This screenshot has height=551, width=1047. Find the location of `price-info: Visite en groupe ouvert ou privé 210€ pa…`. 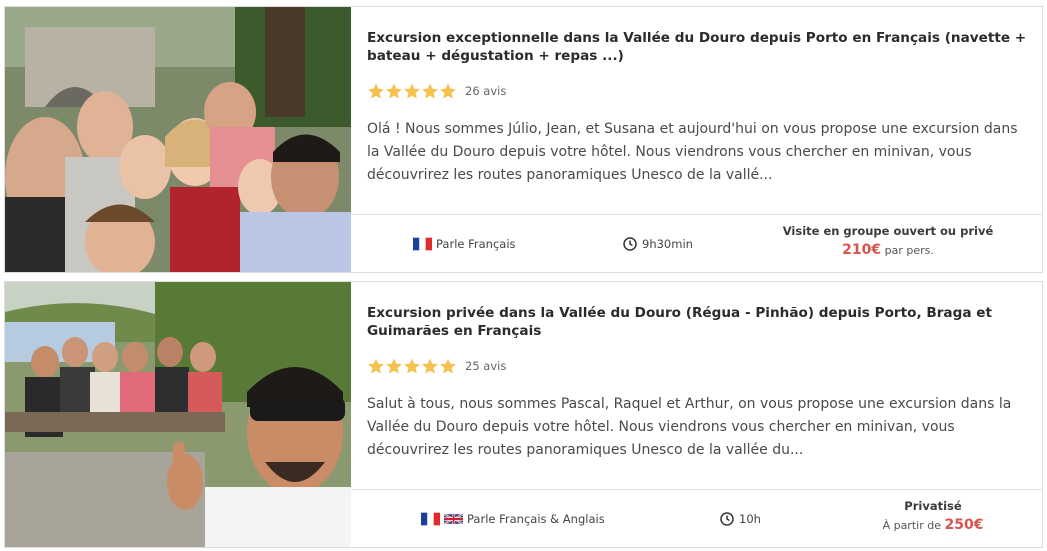

price-info: Visite en groupe ouvert ou privé 210€ pa… is located at coordinates (888, 241).